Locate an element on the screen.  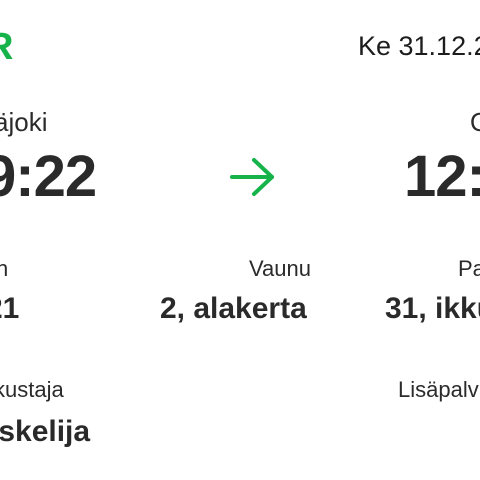
vr-logo: R is located at coordinates (6, 47).